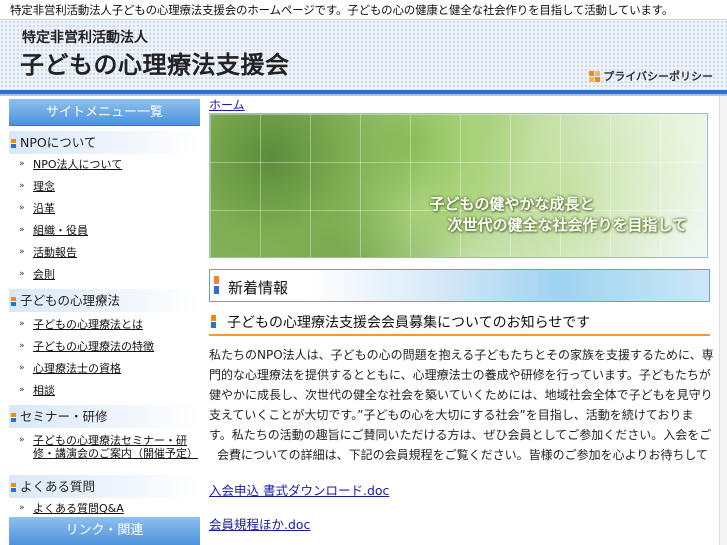  Describe the element at coordinates (299, 489) in the screenshot. I see `membership-form-download-link: 入会申込 書式ダウンロード.doc` at that location.